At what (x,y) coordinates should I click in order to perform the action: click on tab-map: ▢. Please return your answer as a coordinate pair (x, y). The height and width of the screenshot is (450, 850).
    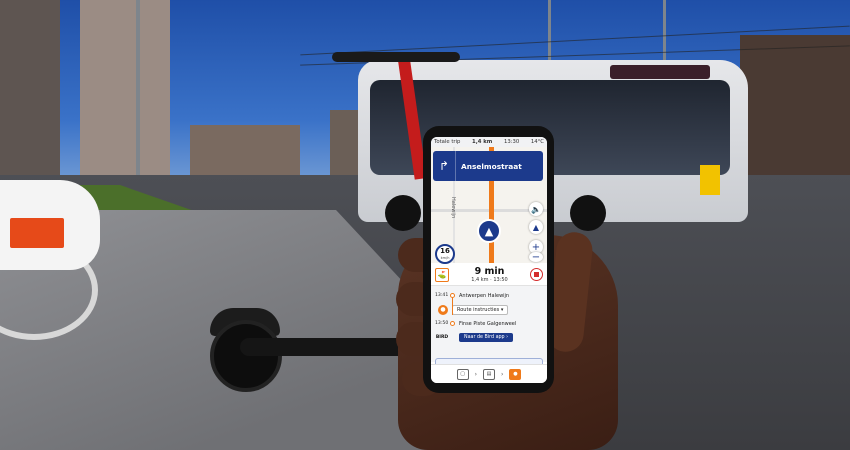
    Looking at the image, I should click on (462, 374).